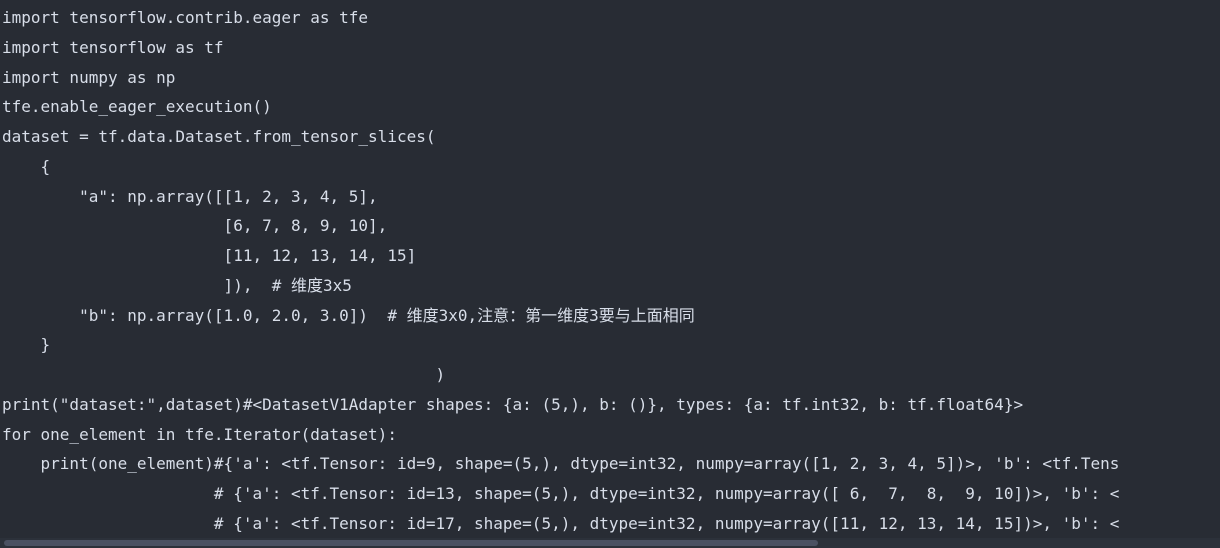  Describe the element at coordinates (185, 17) in the screenshot. I see `code-line: import tensorflow.contrib.eager as tfe` at that location.